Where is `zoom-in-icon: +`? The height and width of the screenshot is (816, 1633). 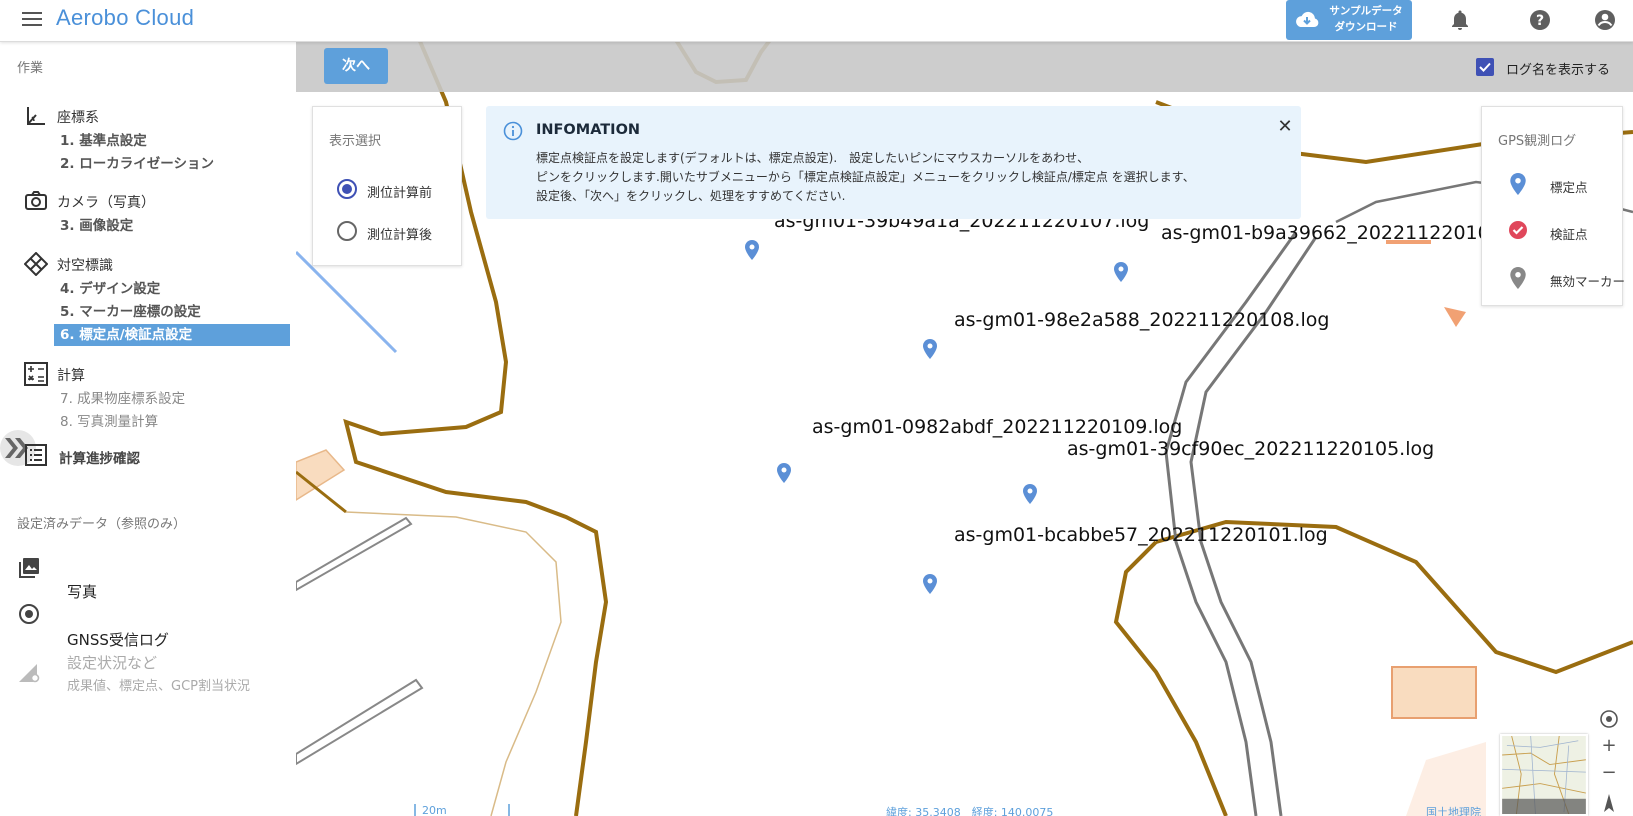
zoom-in-icon: + is located at coordinates (1609, 746).